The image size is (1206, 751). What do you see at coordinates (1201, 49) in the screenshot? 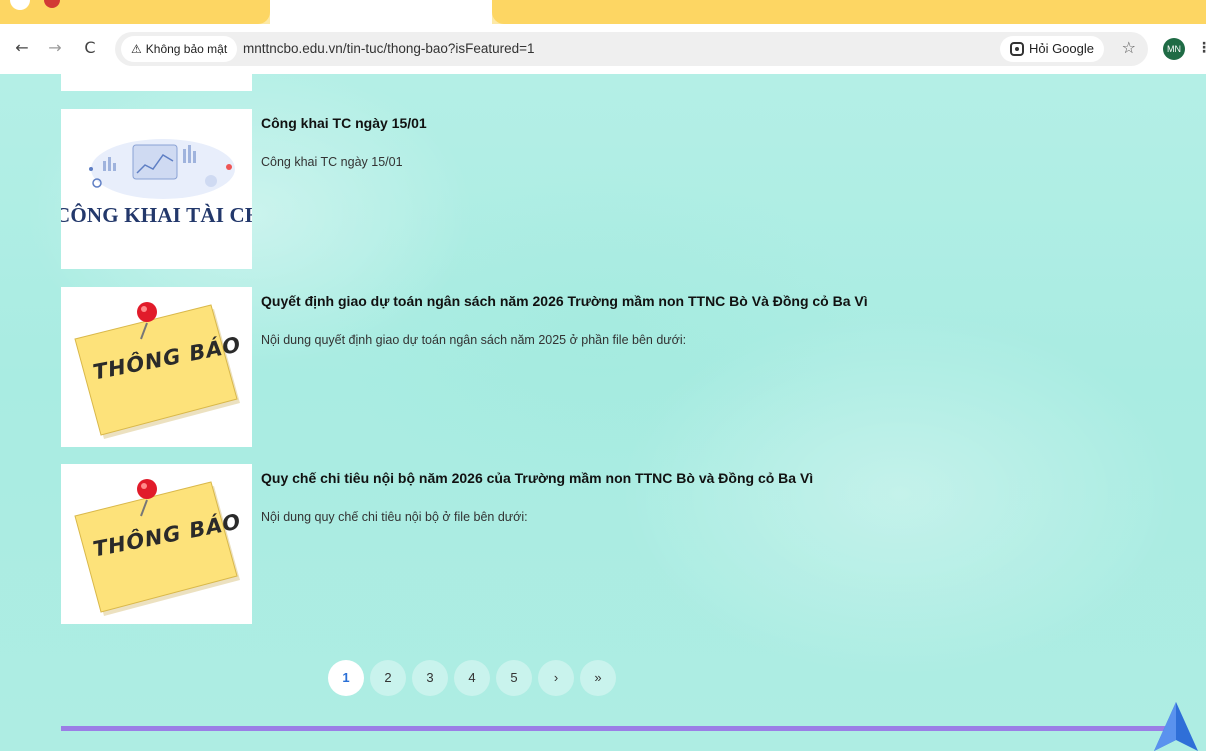
I see `menu-dots-icon: ⋮` at bounding box center [1201, 49].